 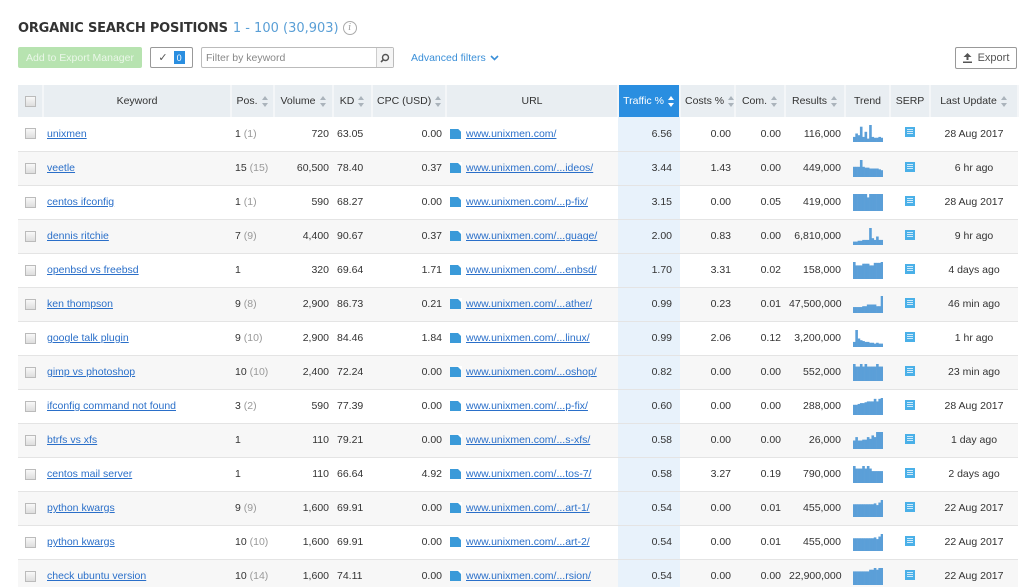 I want to click on keyword-link: check ubuntu version, so click(x=96, y=576).